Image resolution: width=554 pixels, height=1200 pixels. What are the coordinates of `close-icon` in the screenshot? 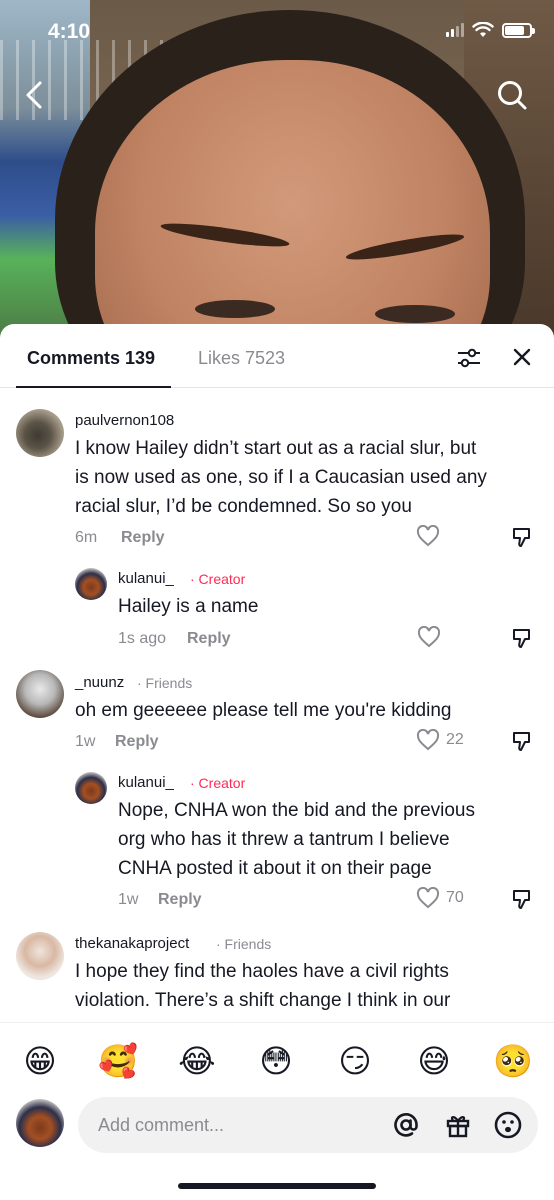 It's located at (522, 357).